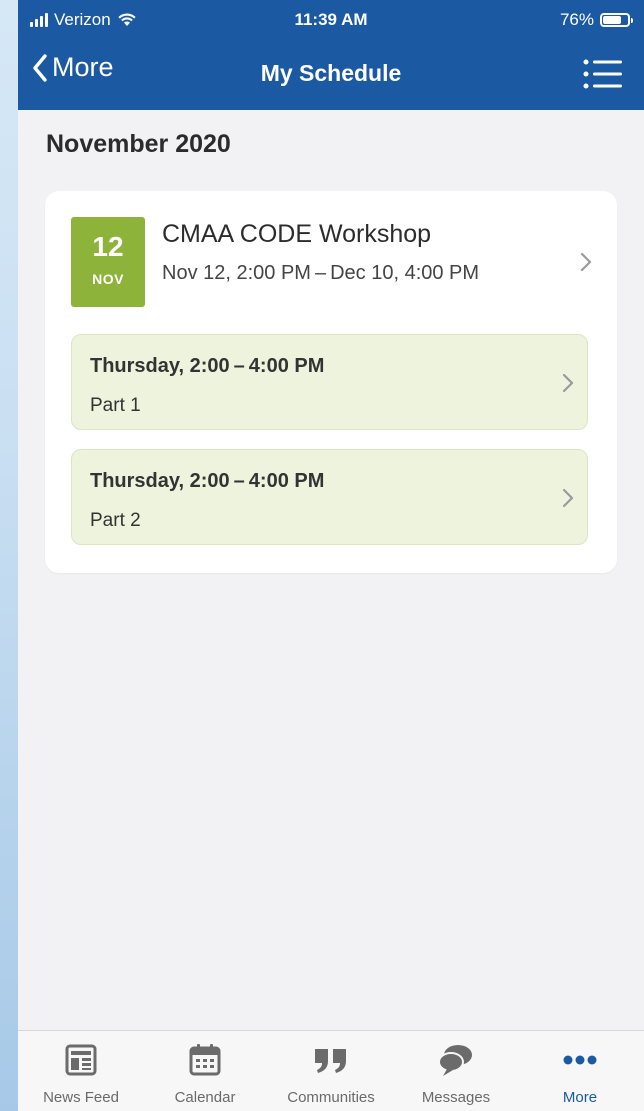 This screenshot has width=644, height=1111. Describe the element at coordinates (115, 520) in the screenshot. I see `session-label: Part 2` at that location.